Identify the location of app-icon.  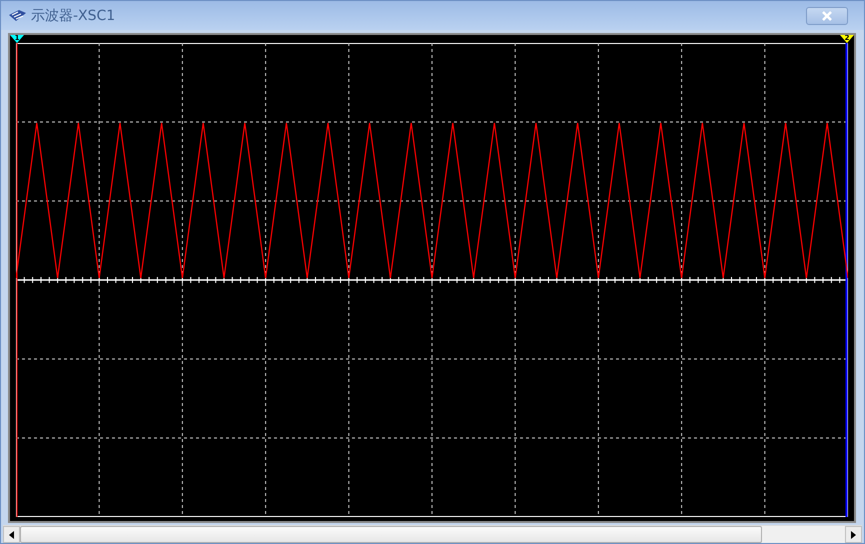
(17, 15).